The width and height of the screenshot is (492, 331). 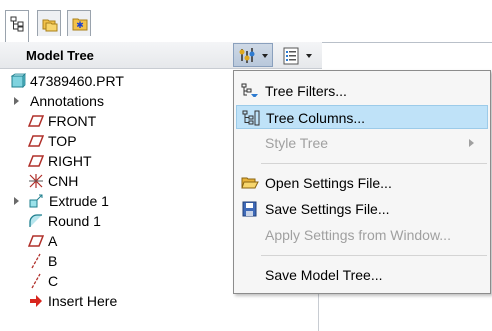 I want to click on tree-node-label: 47389460.PRT, so click(x=77, y=81).